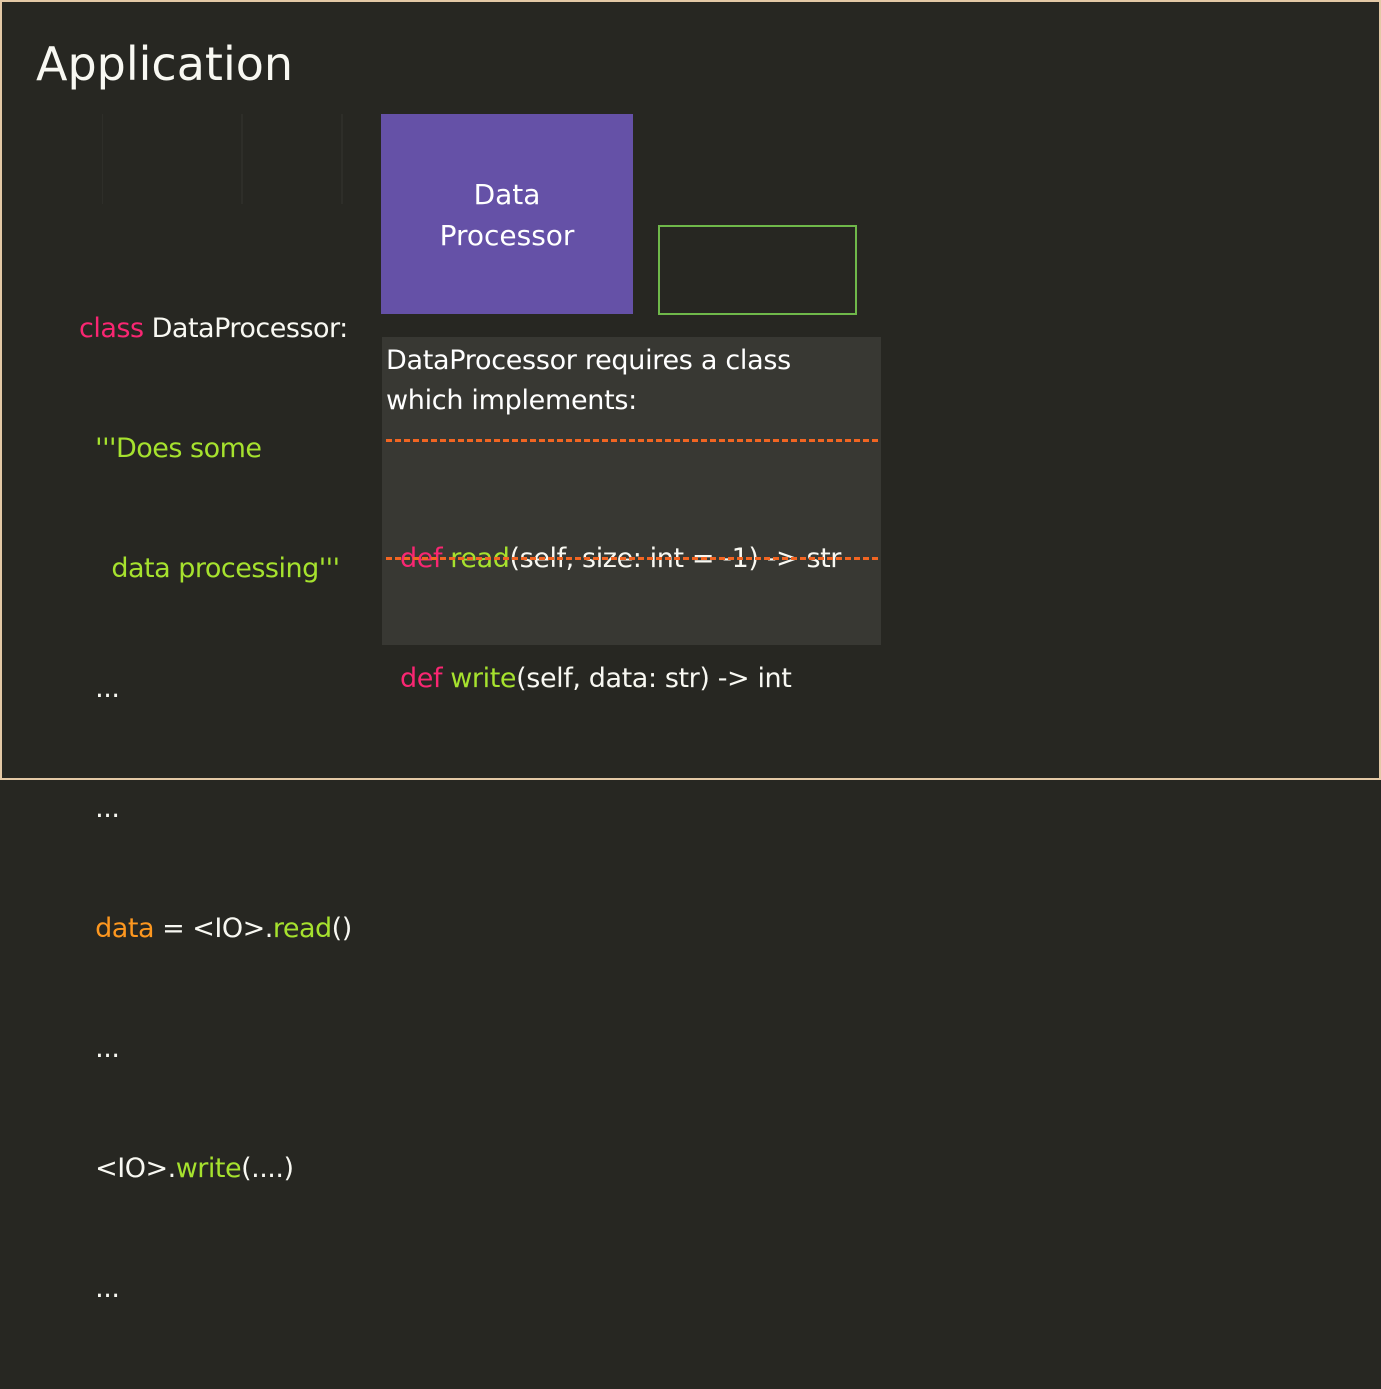  What do you see at coordinates (208, 1168) in the screenshot?
I see `function-write: write` at bounding box center [208, 1168].